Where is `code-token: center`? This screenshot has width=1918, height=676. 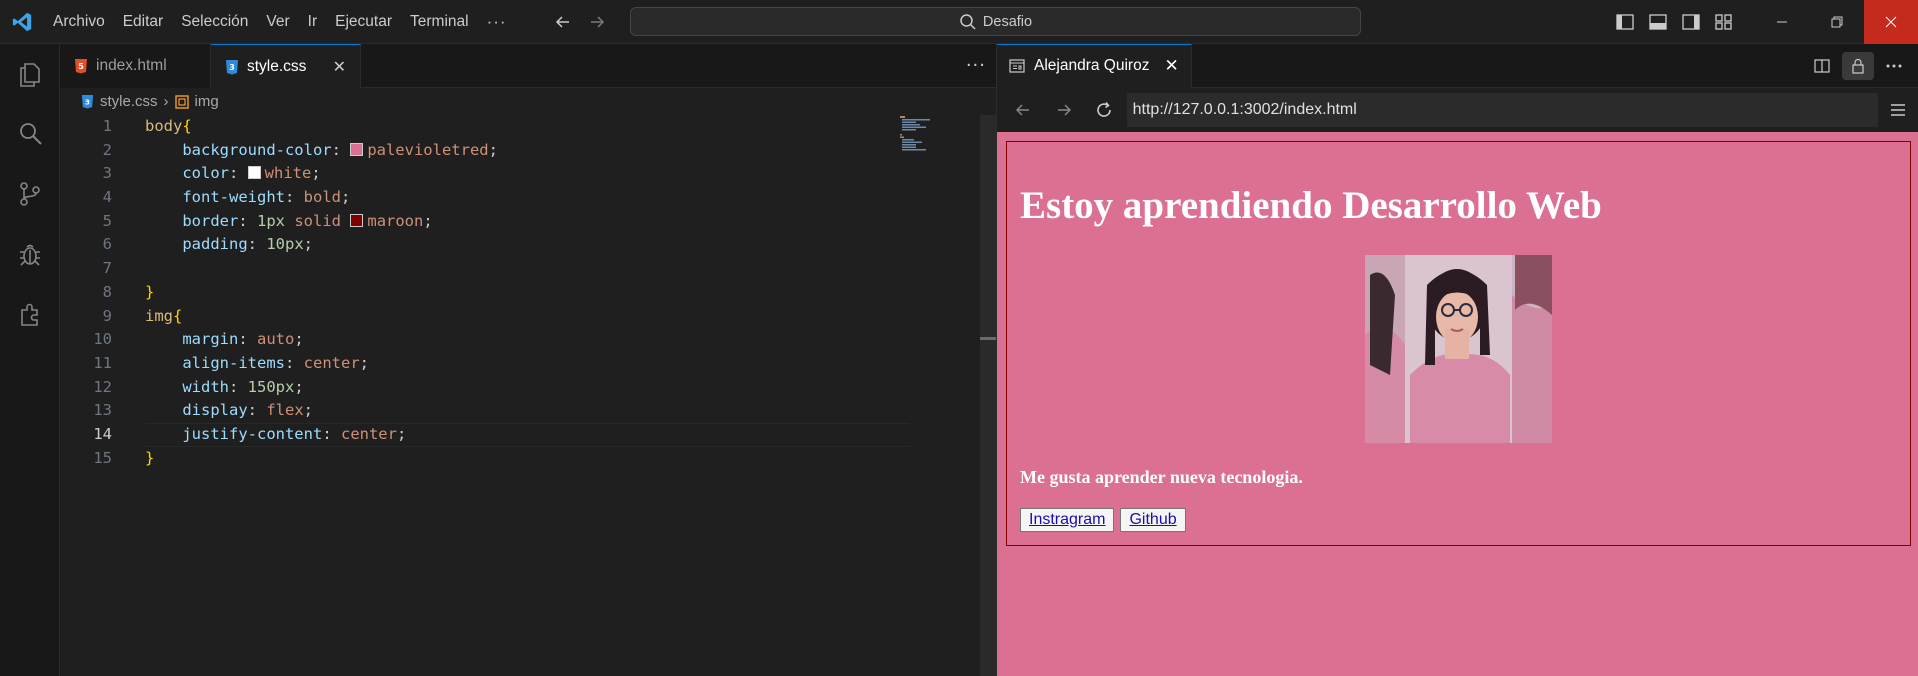 code-token: center is located at coordinates (368, 433).